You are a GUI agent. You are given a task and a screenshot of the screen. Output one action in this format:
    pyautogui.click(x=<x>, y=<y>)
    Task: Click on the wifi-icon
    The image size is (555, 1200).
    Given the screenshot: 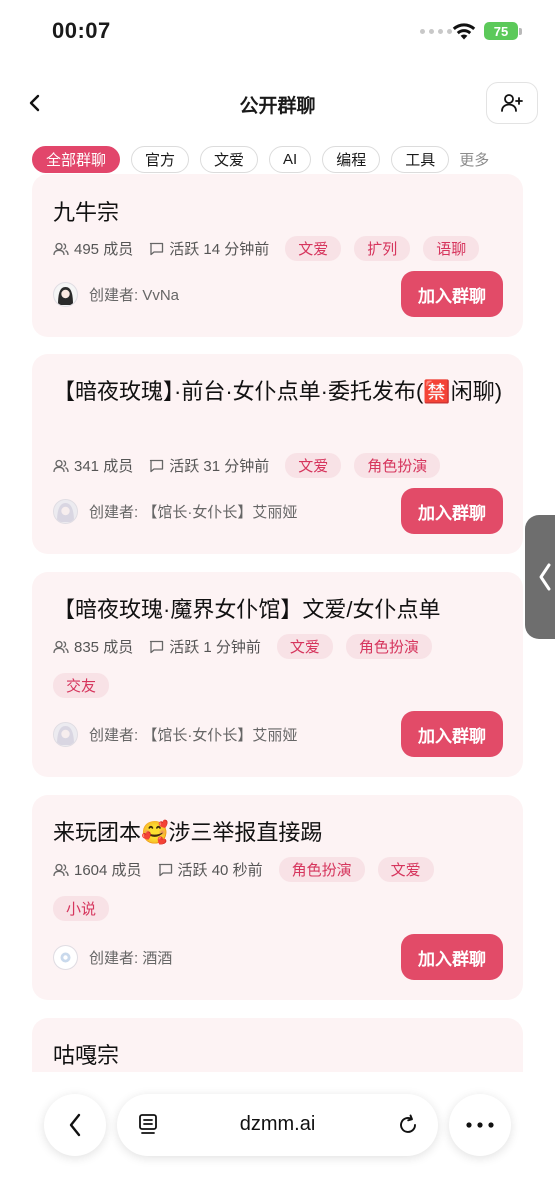 What is the action you would take?
    pyautogui.click(x=464, y=31)
    